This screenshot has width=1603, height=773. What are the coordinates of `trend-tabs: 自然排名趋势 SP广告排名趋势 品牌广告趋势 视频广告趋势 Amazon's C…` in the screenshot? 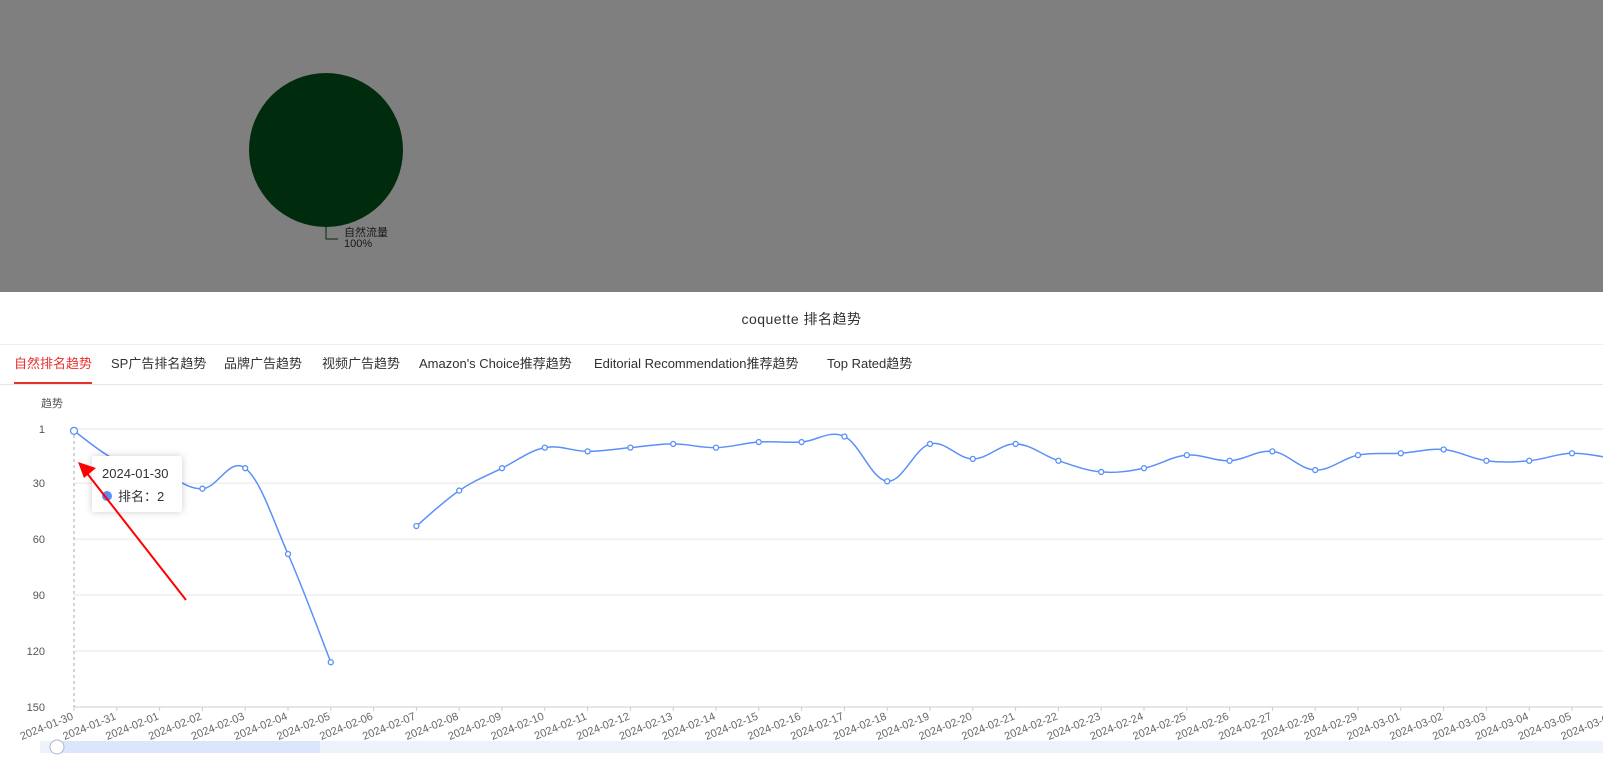 It's located at (801, 364).